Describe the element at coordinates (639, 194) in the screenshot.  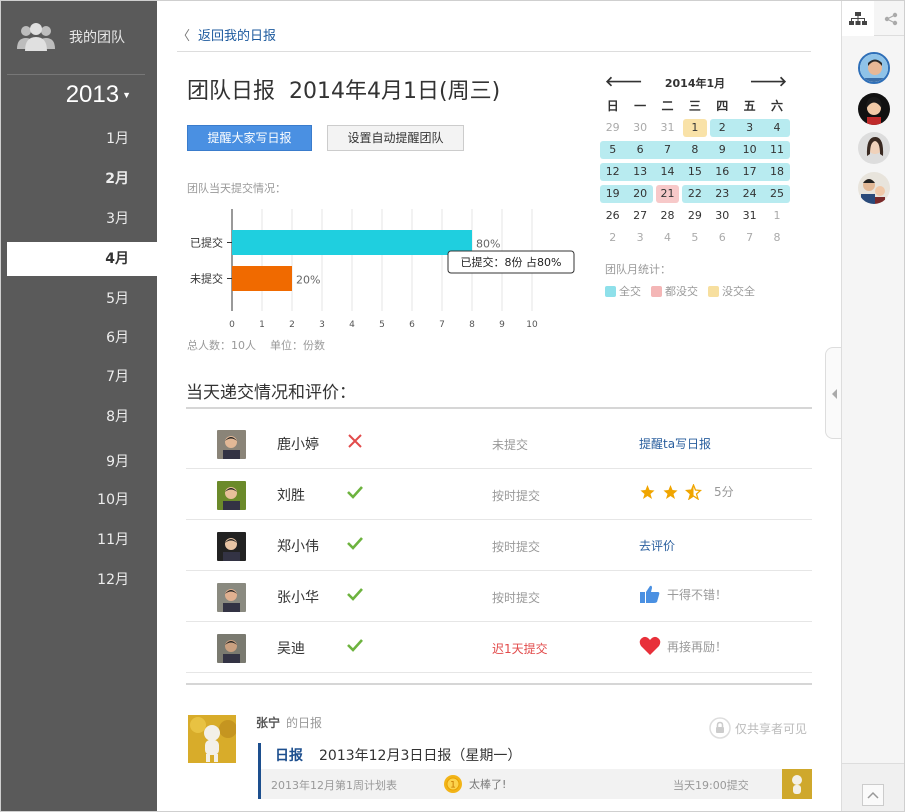
I see `calendar-day: 20` at that location.